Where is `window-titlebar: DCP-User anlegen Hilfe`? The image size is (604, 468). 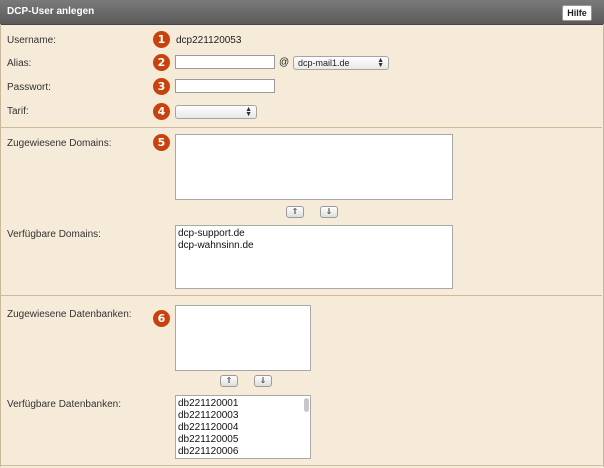
window-titlebar: DCP-User anlegen Hilfe is located at coordinates (302, 12).